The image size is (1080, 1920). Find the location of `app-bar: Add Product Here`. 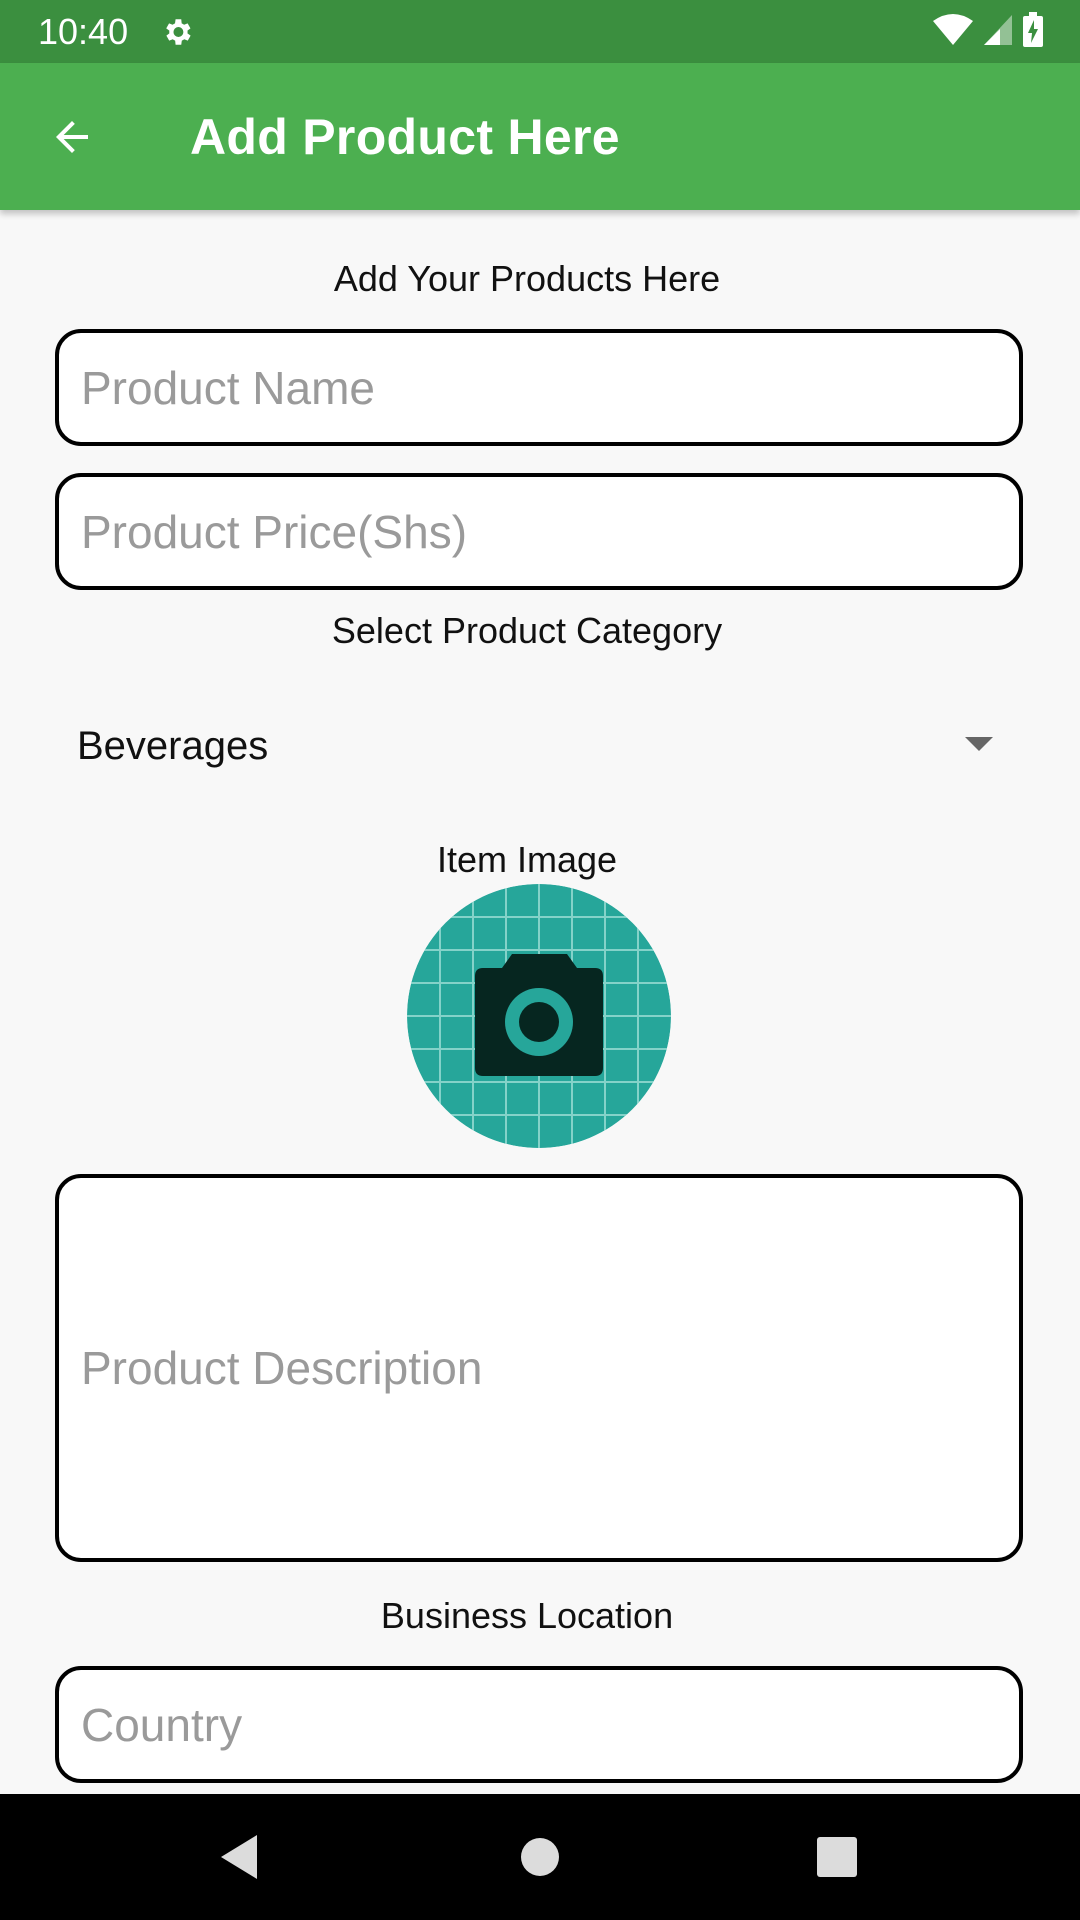

app-bar: Add Product Here is located at coordinates (540, 136).